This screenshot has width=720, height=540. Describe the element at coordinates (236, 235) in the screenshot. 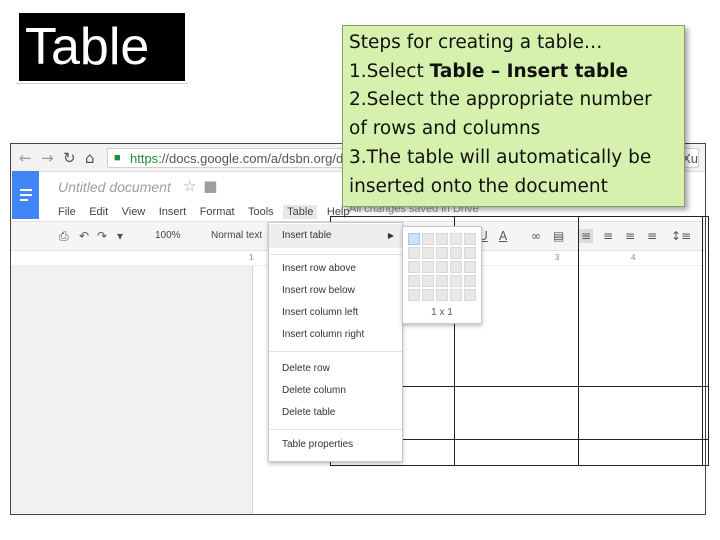

I see `style-select: Normal text` at that location.